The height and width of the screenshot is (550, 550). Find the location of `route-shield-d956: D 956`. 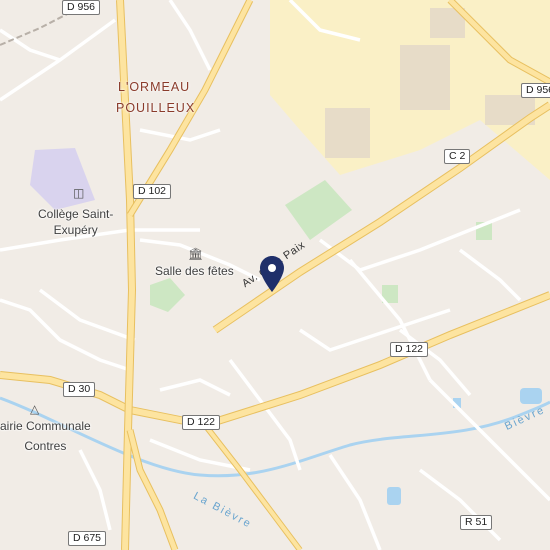

route-shield-d956: D 956 is located at coordinates (535, 90).